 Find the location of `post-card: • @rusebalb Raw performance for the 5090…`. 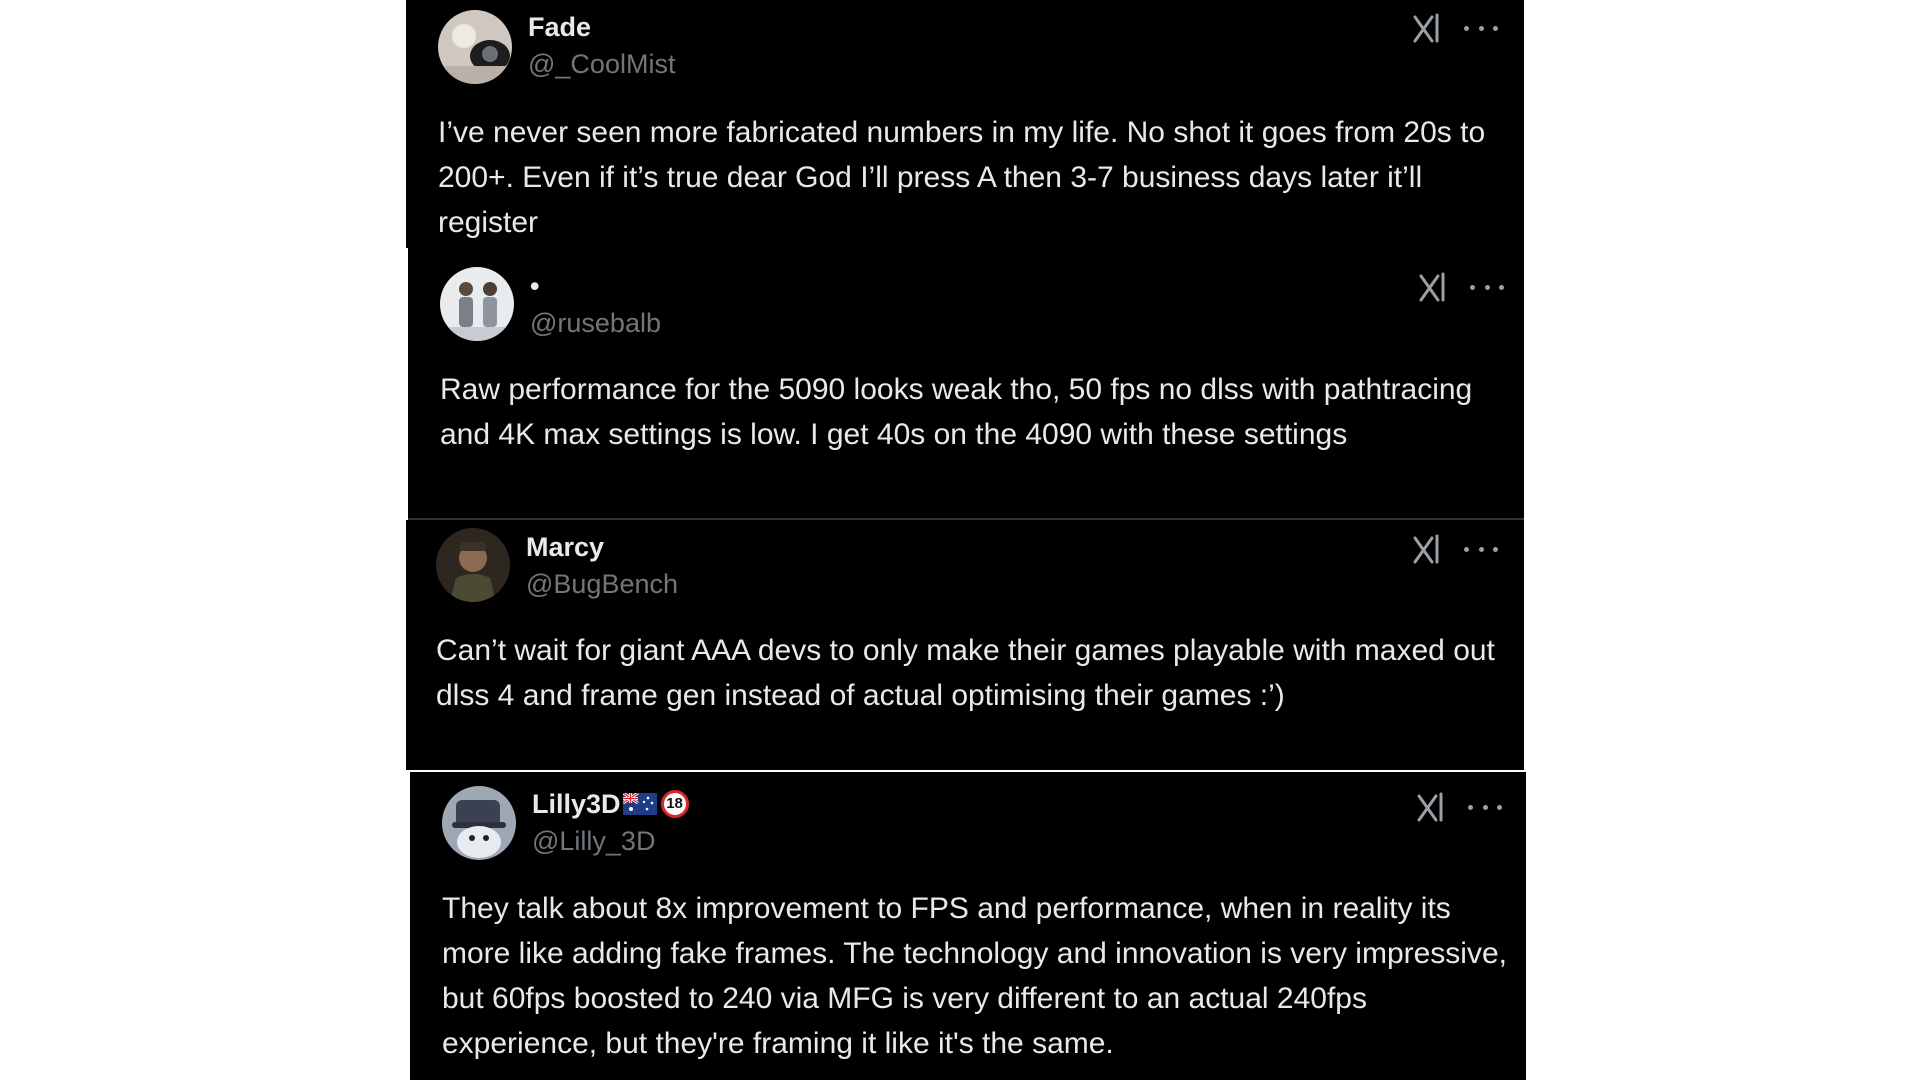

post-card: • @rusebalb Raw performance for the 5090… is located at coordinates (966, 383).